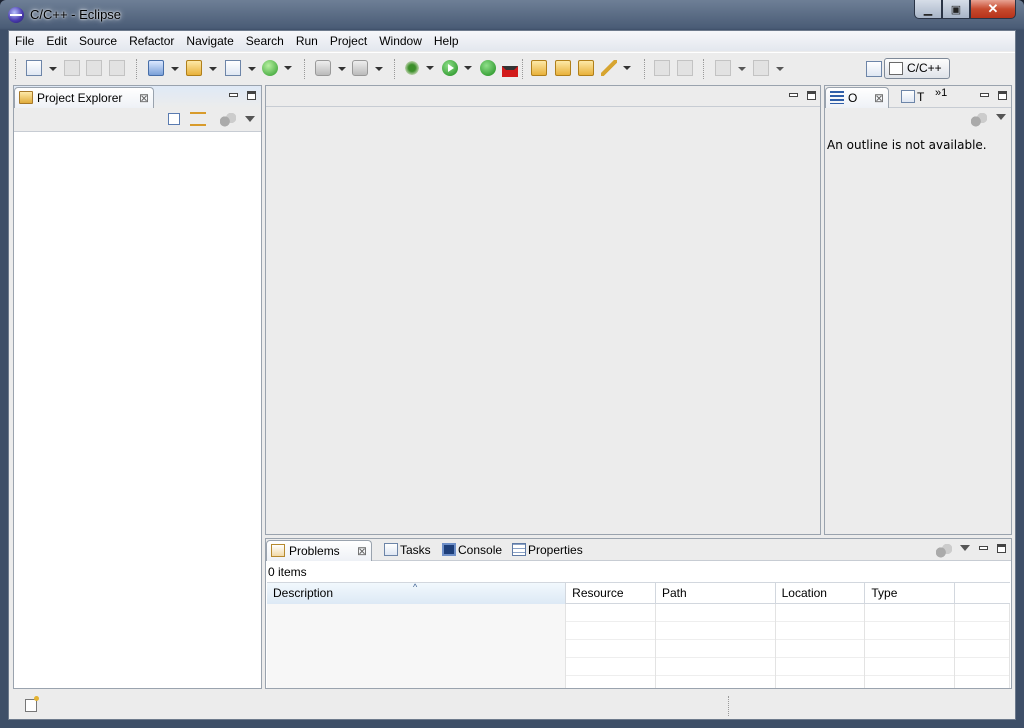 This screenshot has height=728, width=1024. Describe the element at coordinates (457, 68) in the screenshot. I see `run-icon` at that location.